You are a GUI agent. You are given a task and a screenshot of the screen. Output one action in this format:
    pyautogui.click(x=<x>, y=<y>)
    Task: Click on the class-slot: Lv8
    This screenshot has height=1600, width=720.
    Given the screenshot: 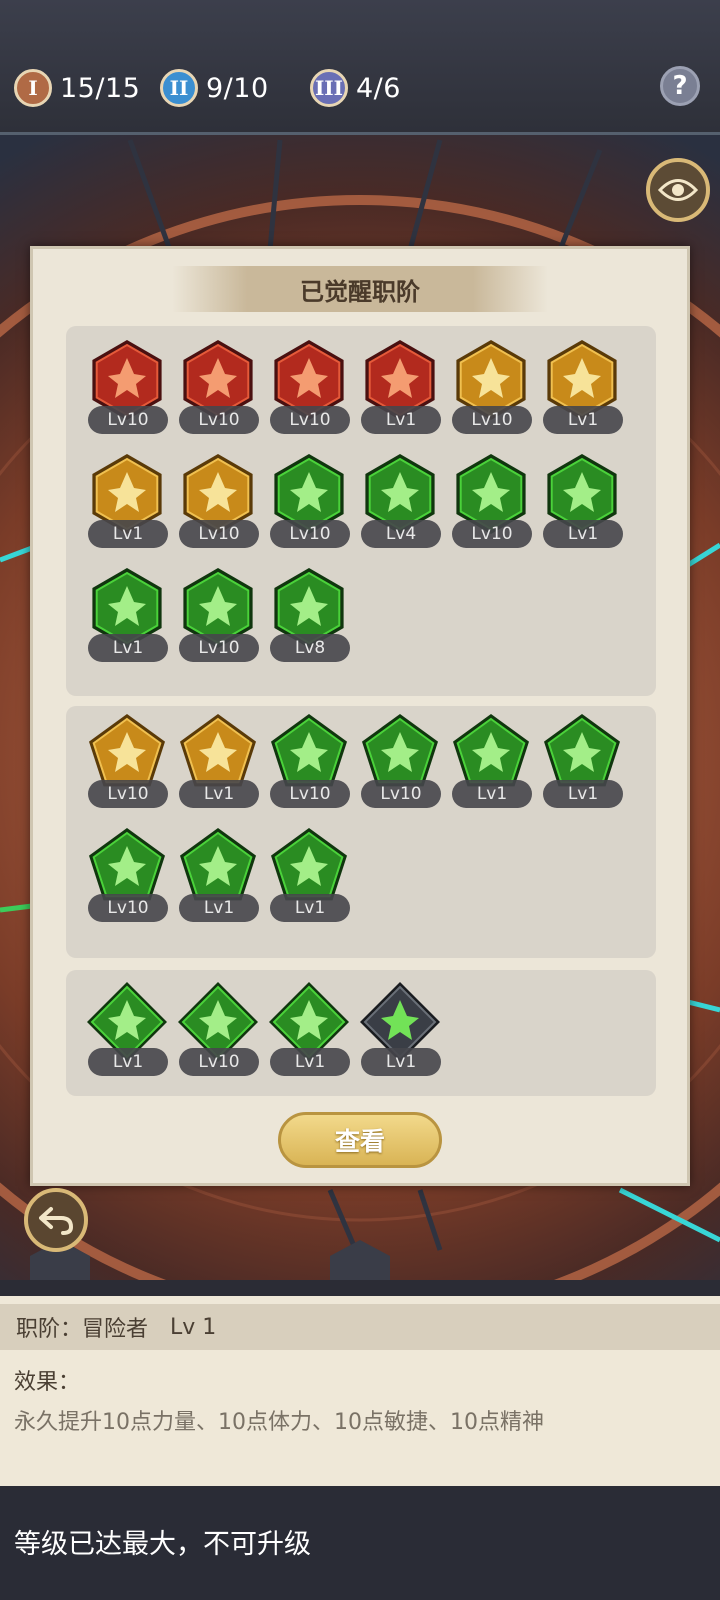 What is the action you would take?
    pyautogui.click(x=309, y=618)
    